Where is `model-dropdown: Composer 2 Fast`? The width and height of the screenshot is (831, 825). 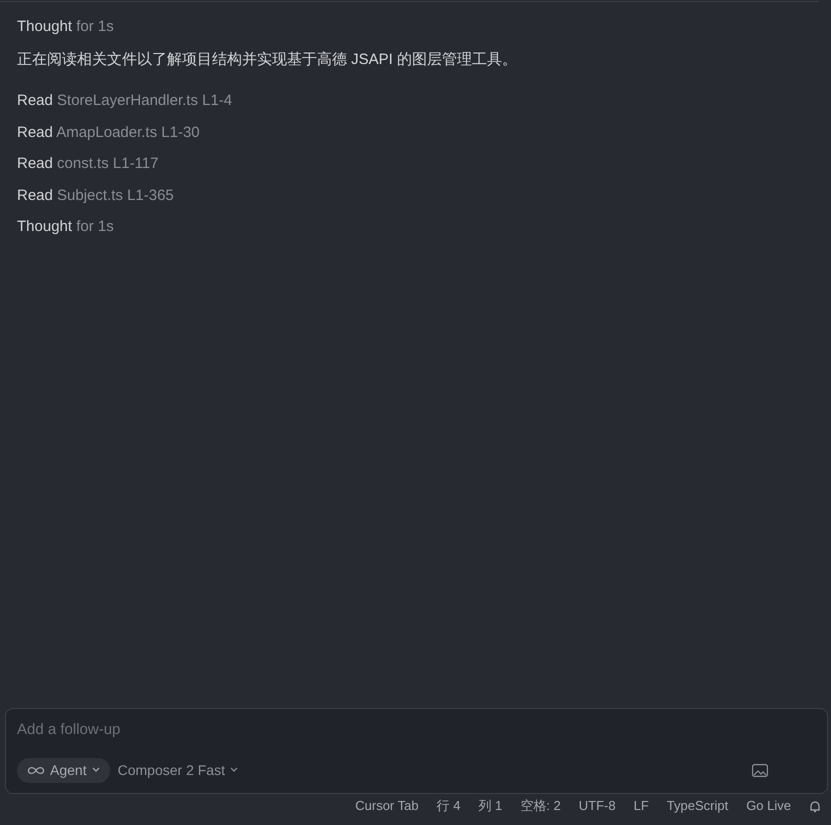 model-dropdown: Composer 2 Fast is located at coordinates (178, 770).